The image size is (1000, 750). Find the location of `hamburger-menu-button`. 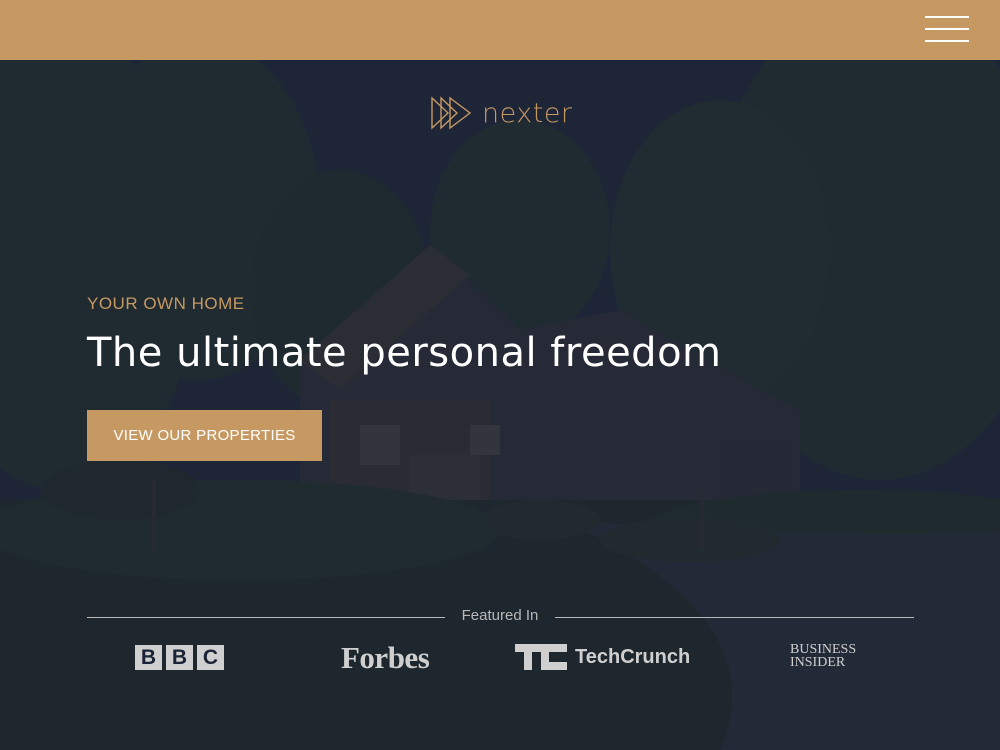

hamburger-menu-button is located at coordinates (947, 30).